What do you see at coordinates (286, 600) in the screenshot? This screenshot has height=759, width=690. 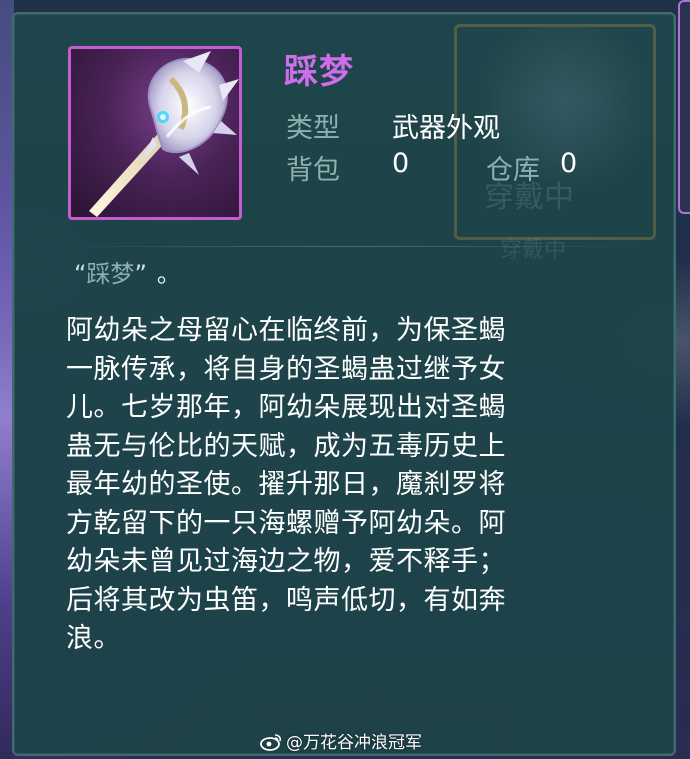 I see `description-line: 后将其改为虫笛，鸣声低切，有如奔` at bounding box center [286, 600].